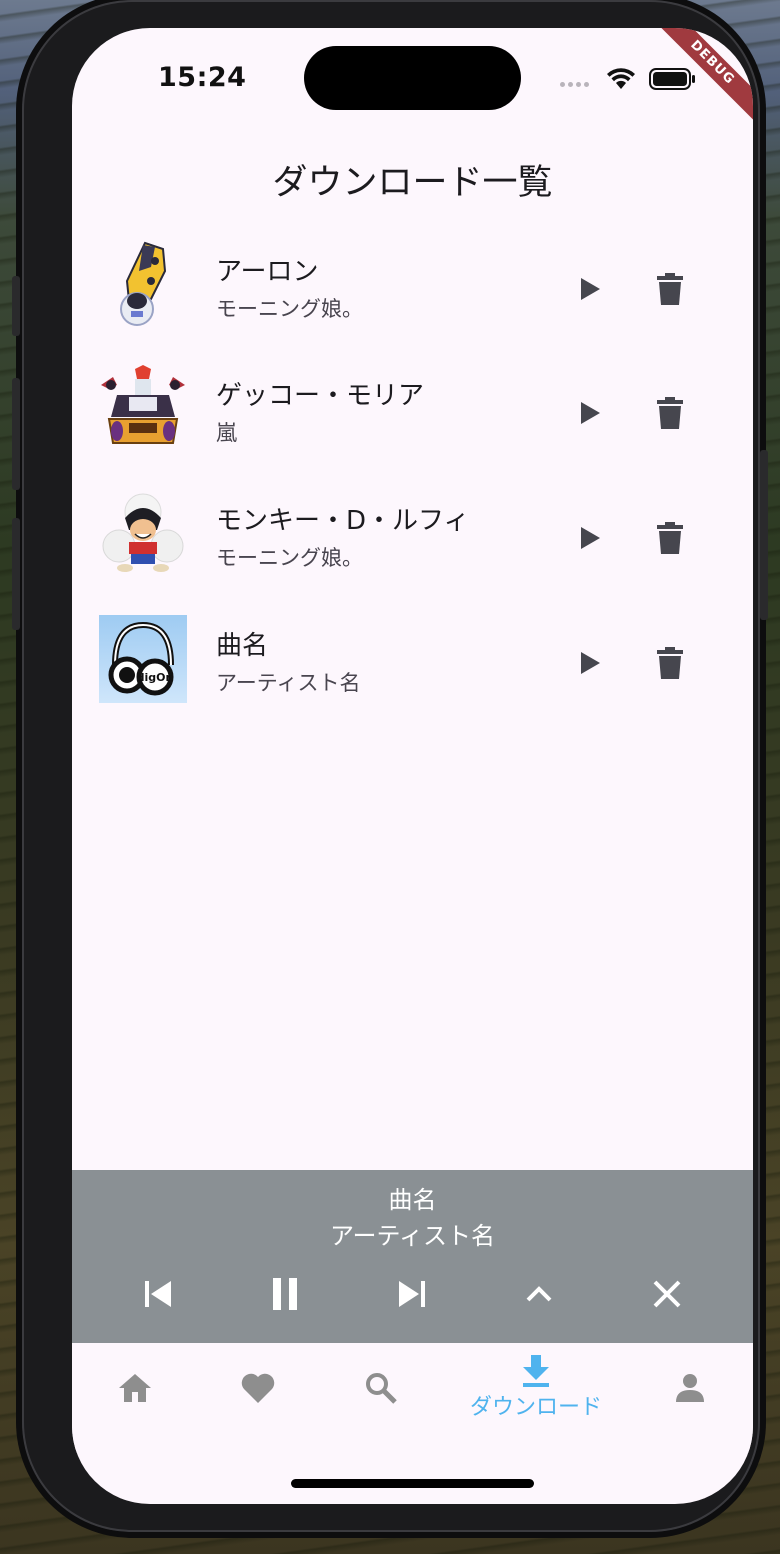 This screenshot has width=780, height=1554. Describe the element at coordinates (412, 662) in the screenshot. I see `list-item: digOn 曲名 アーティスト名` at that location.